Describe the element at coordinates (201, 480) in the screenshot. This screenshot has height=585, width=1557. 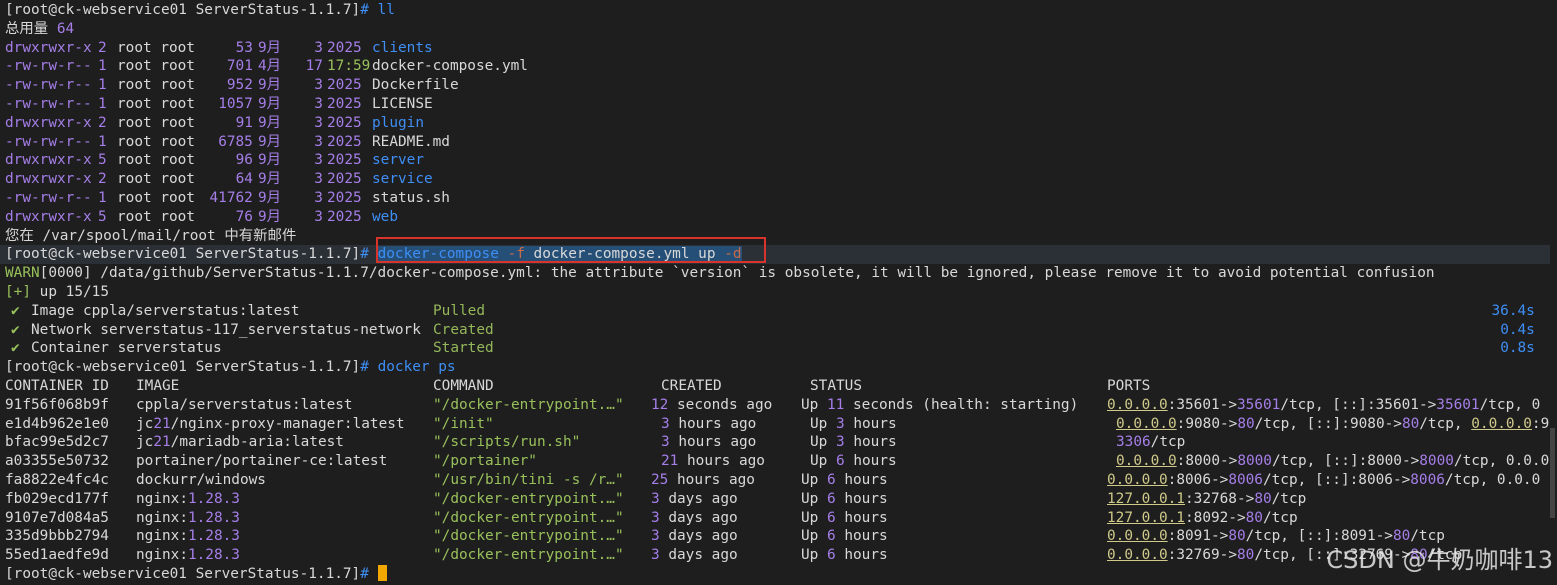
I see `container-image: dockurr/windows` at that location.